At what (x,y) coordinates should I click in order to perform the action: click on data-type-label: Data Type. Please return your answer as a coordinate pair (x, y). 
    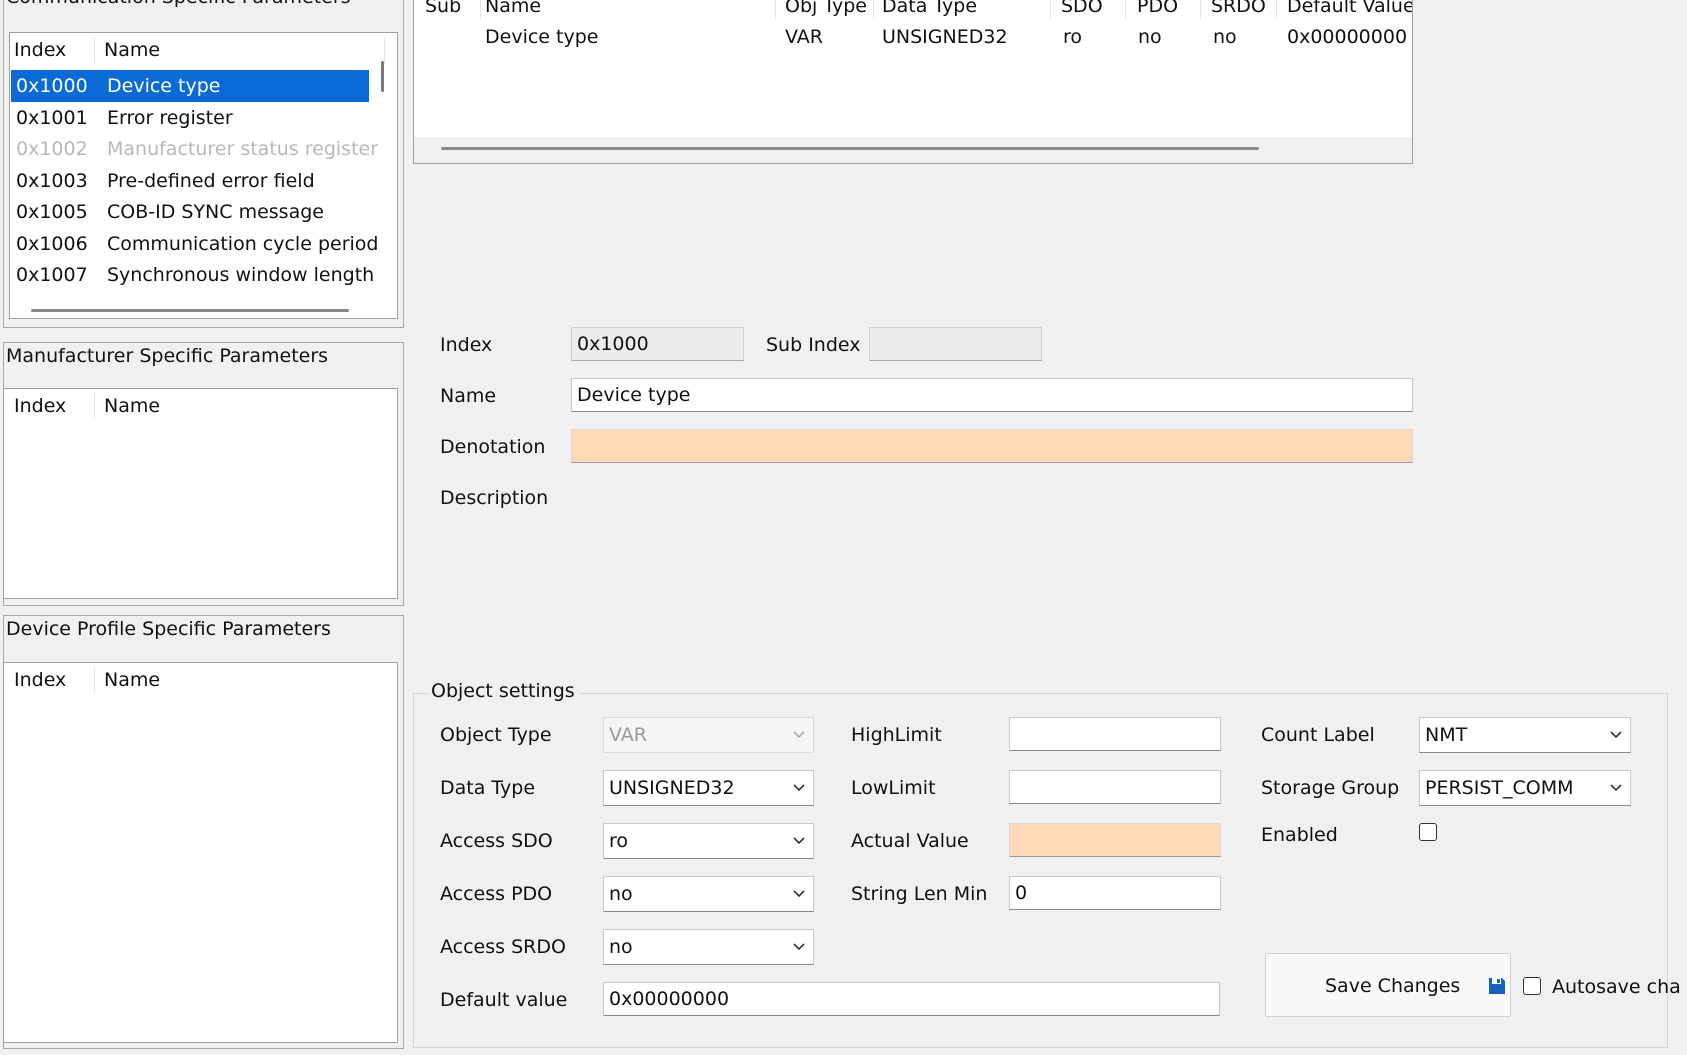
    Looking at the image, I should click on (488, 788).